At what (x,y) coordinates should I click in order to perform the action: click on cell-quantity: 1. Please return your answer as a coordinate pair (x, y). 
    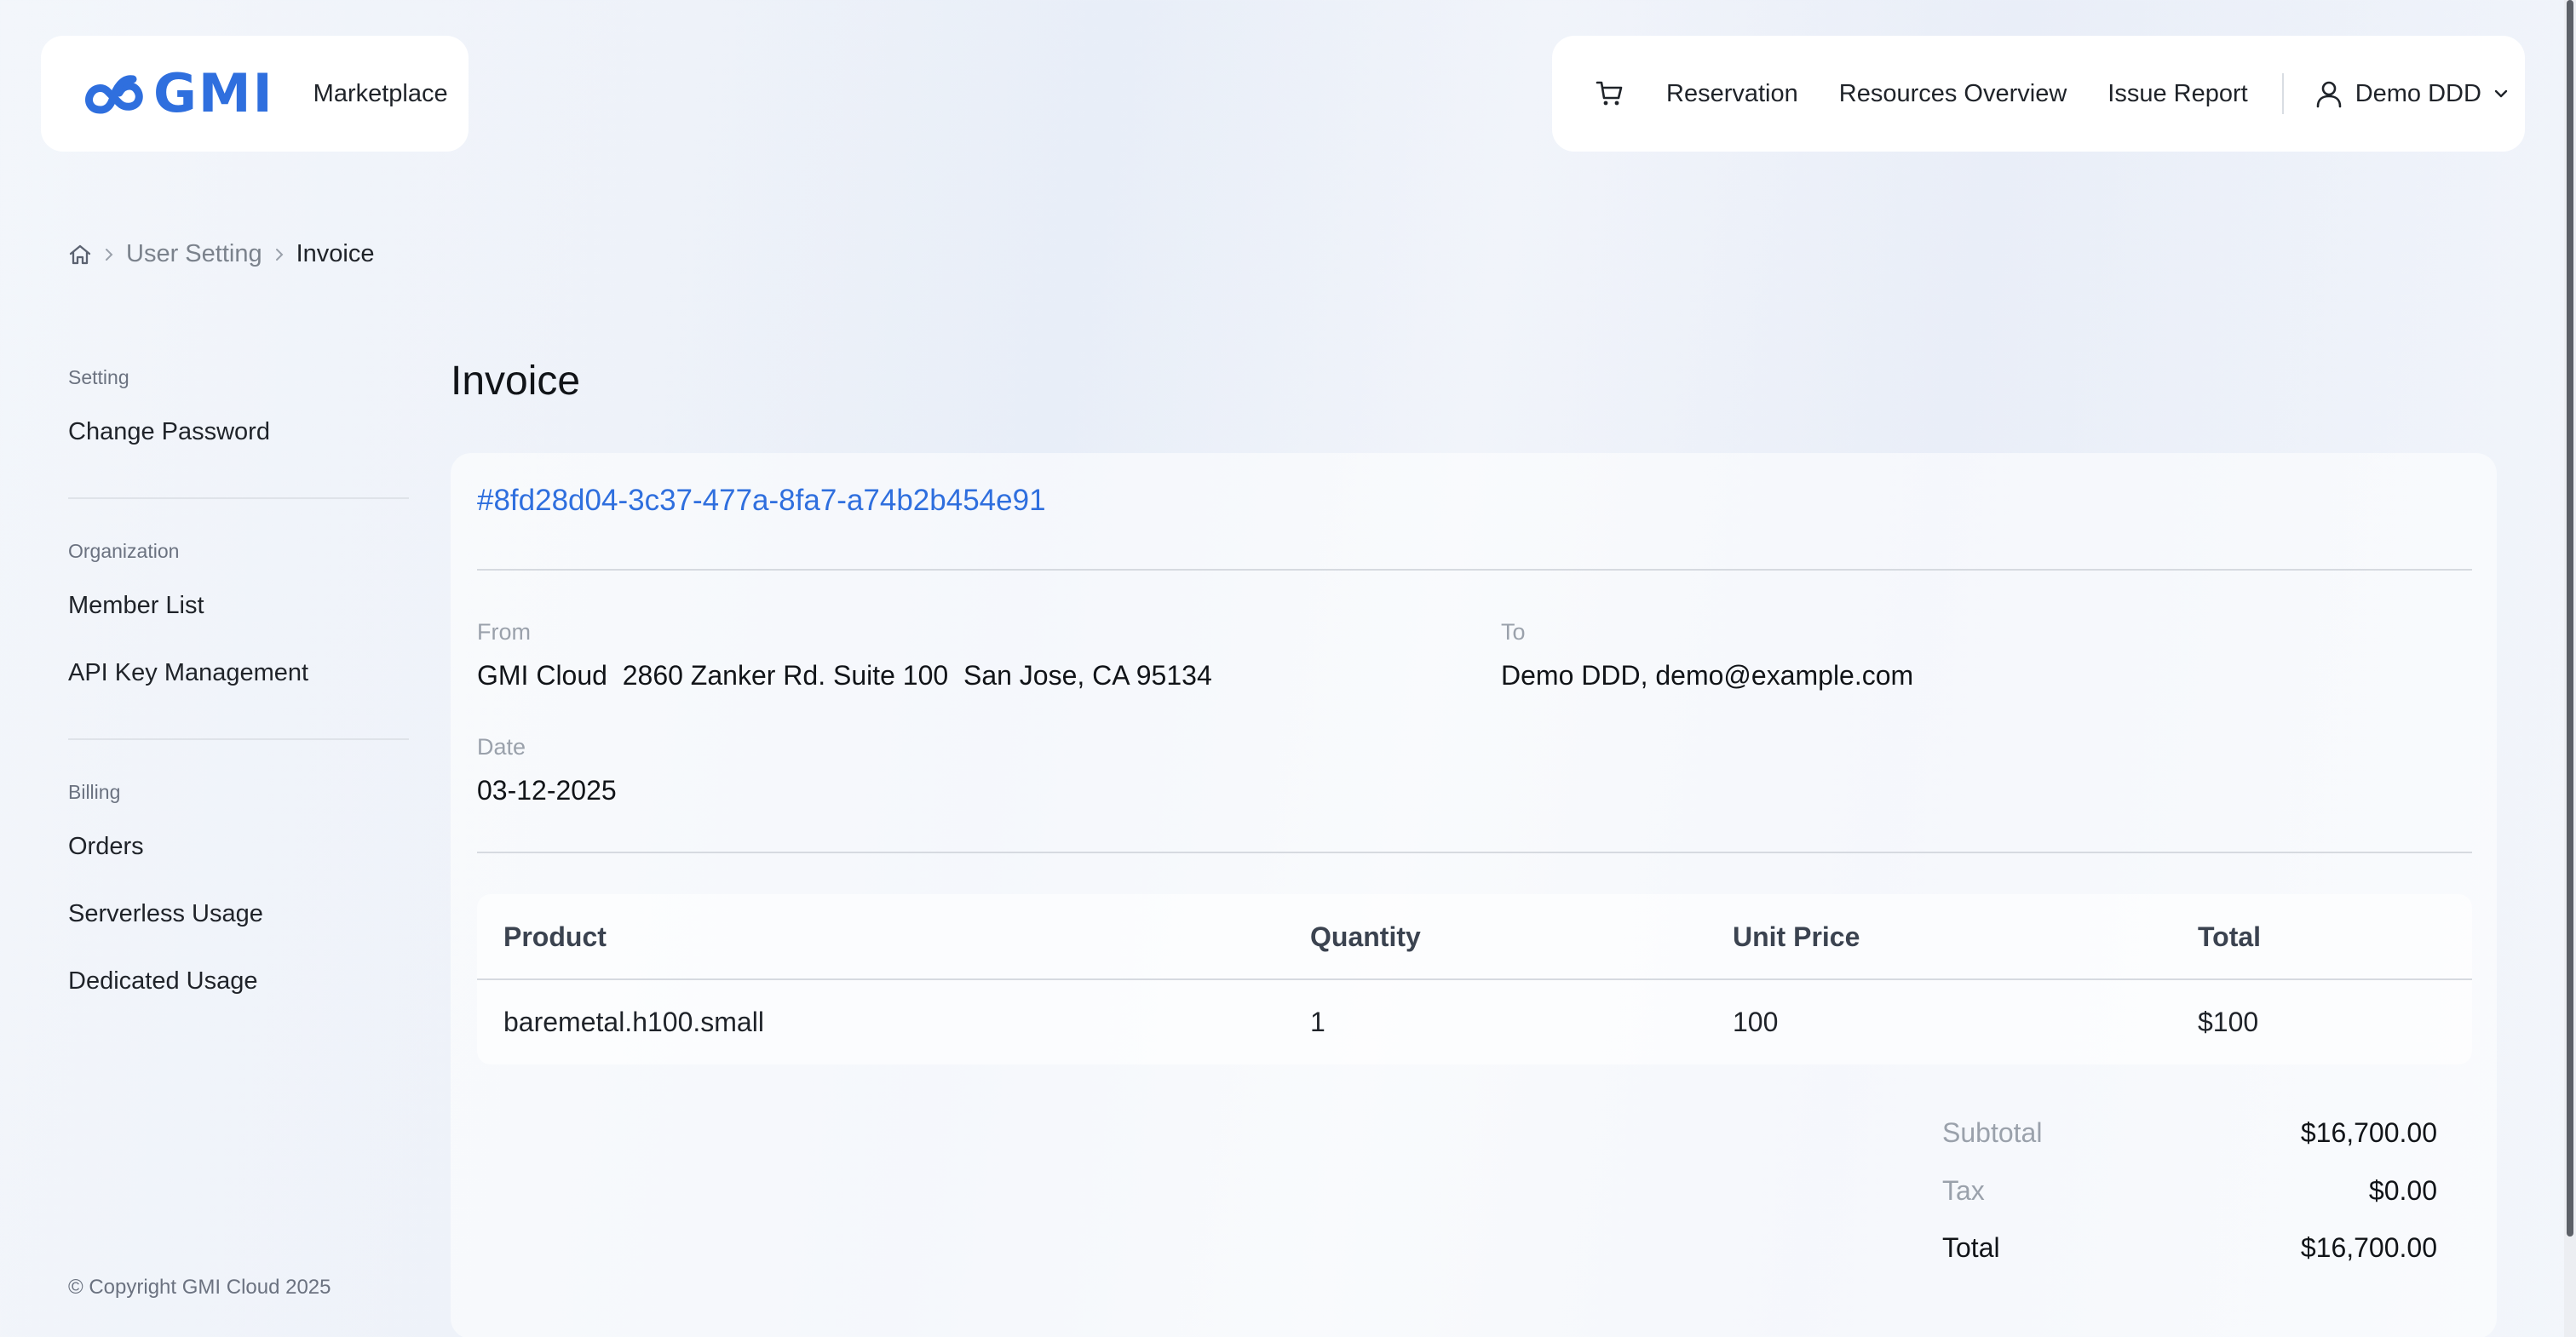
    Looking at the image, I should click on (1317, 1022).